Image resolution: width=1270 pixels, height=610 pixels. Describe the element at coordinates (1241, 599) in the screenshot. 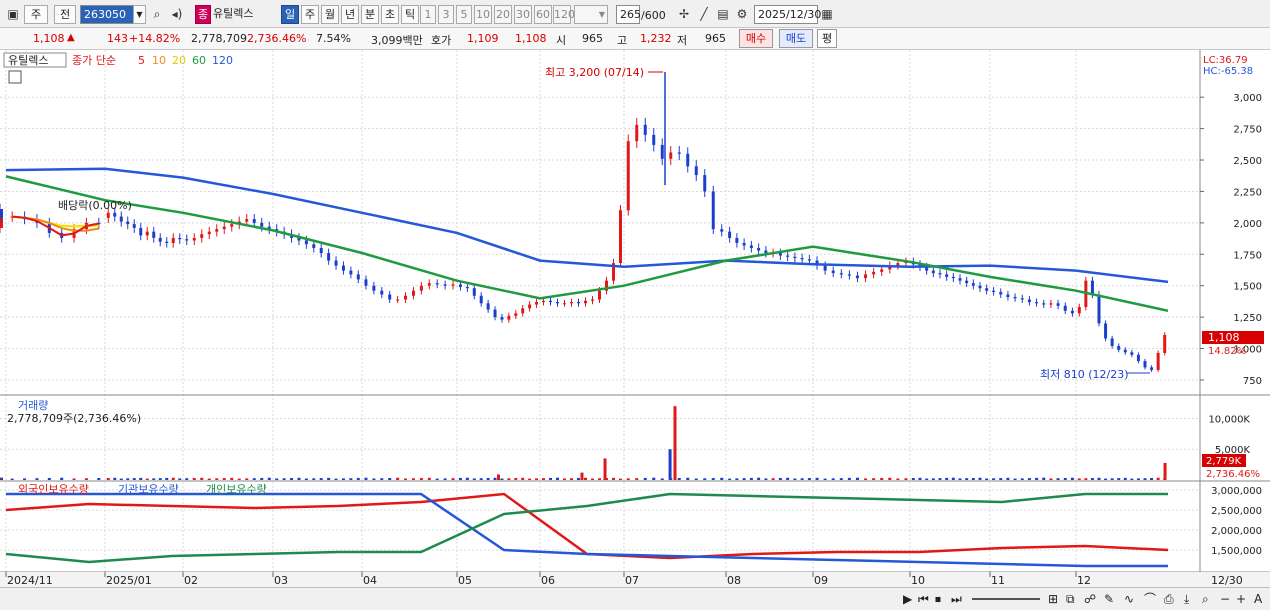

I see `zoom-in-icon: +` at that location.